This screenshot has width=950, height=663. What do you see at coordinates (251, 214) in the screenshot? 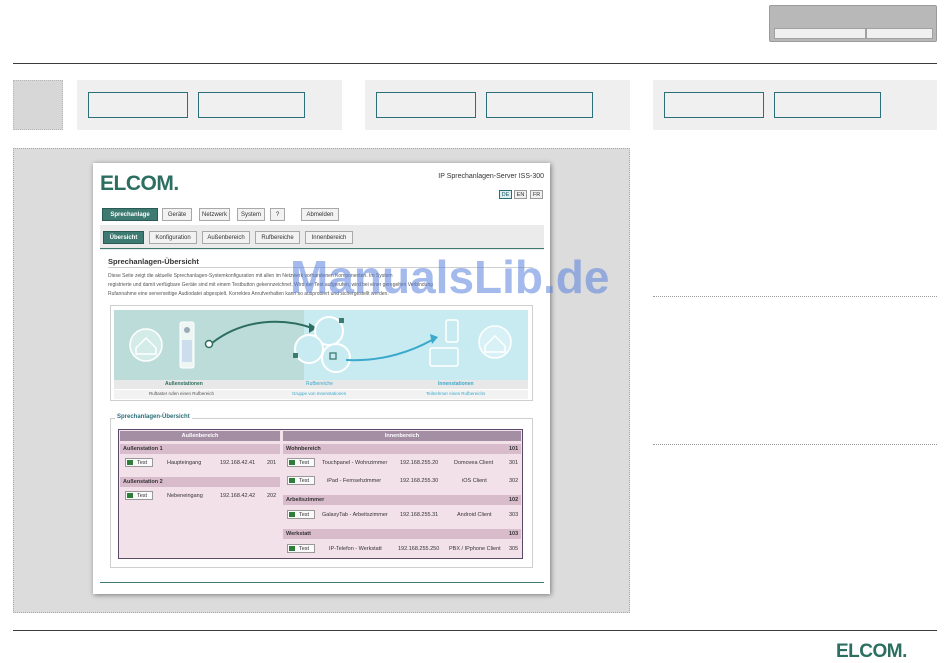
I see `tab-system: System` at bounding box center [251, 214].